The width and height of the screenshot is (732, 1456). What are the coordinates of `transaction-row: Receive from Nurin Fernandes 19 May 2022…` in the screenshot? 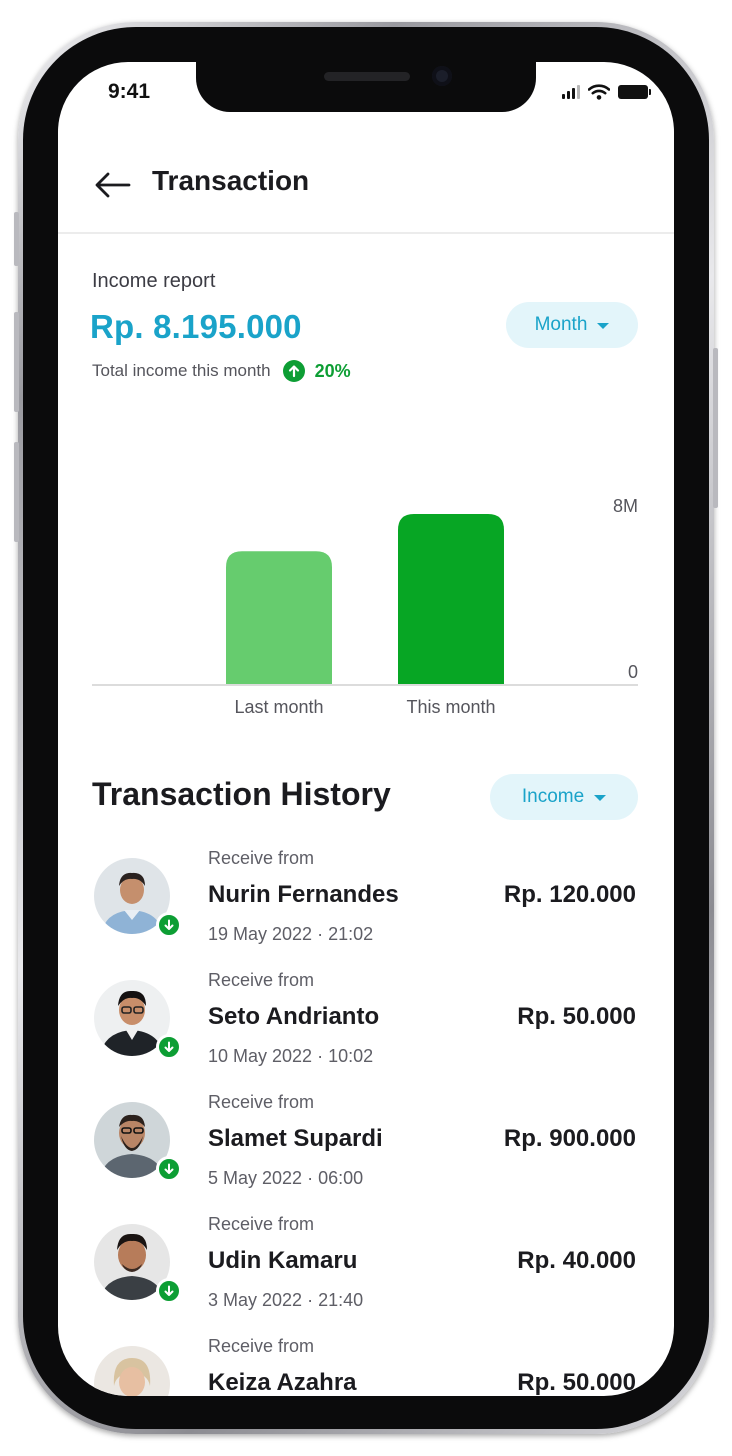 It's located at (366, 905).